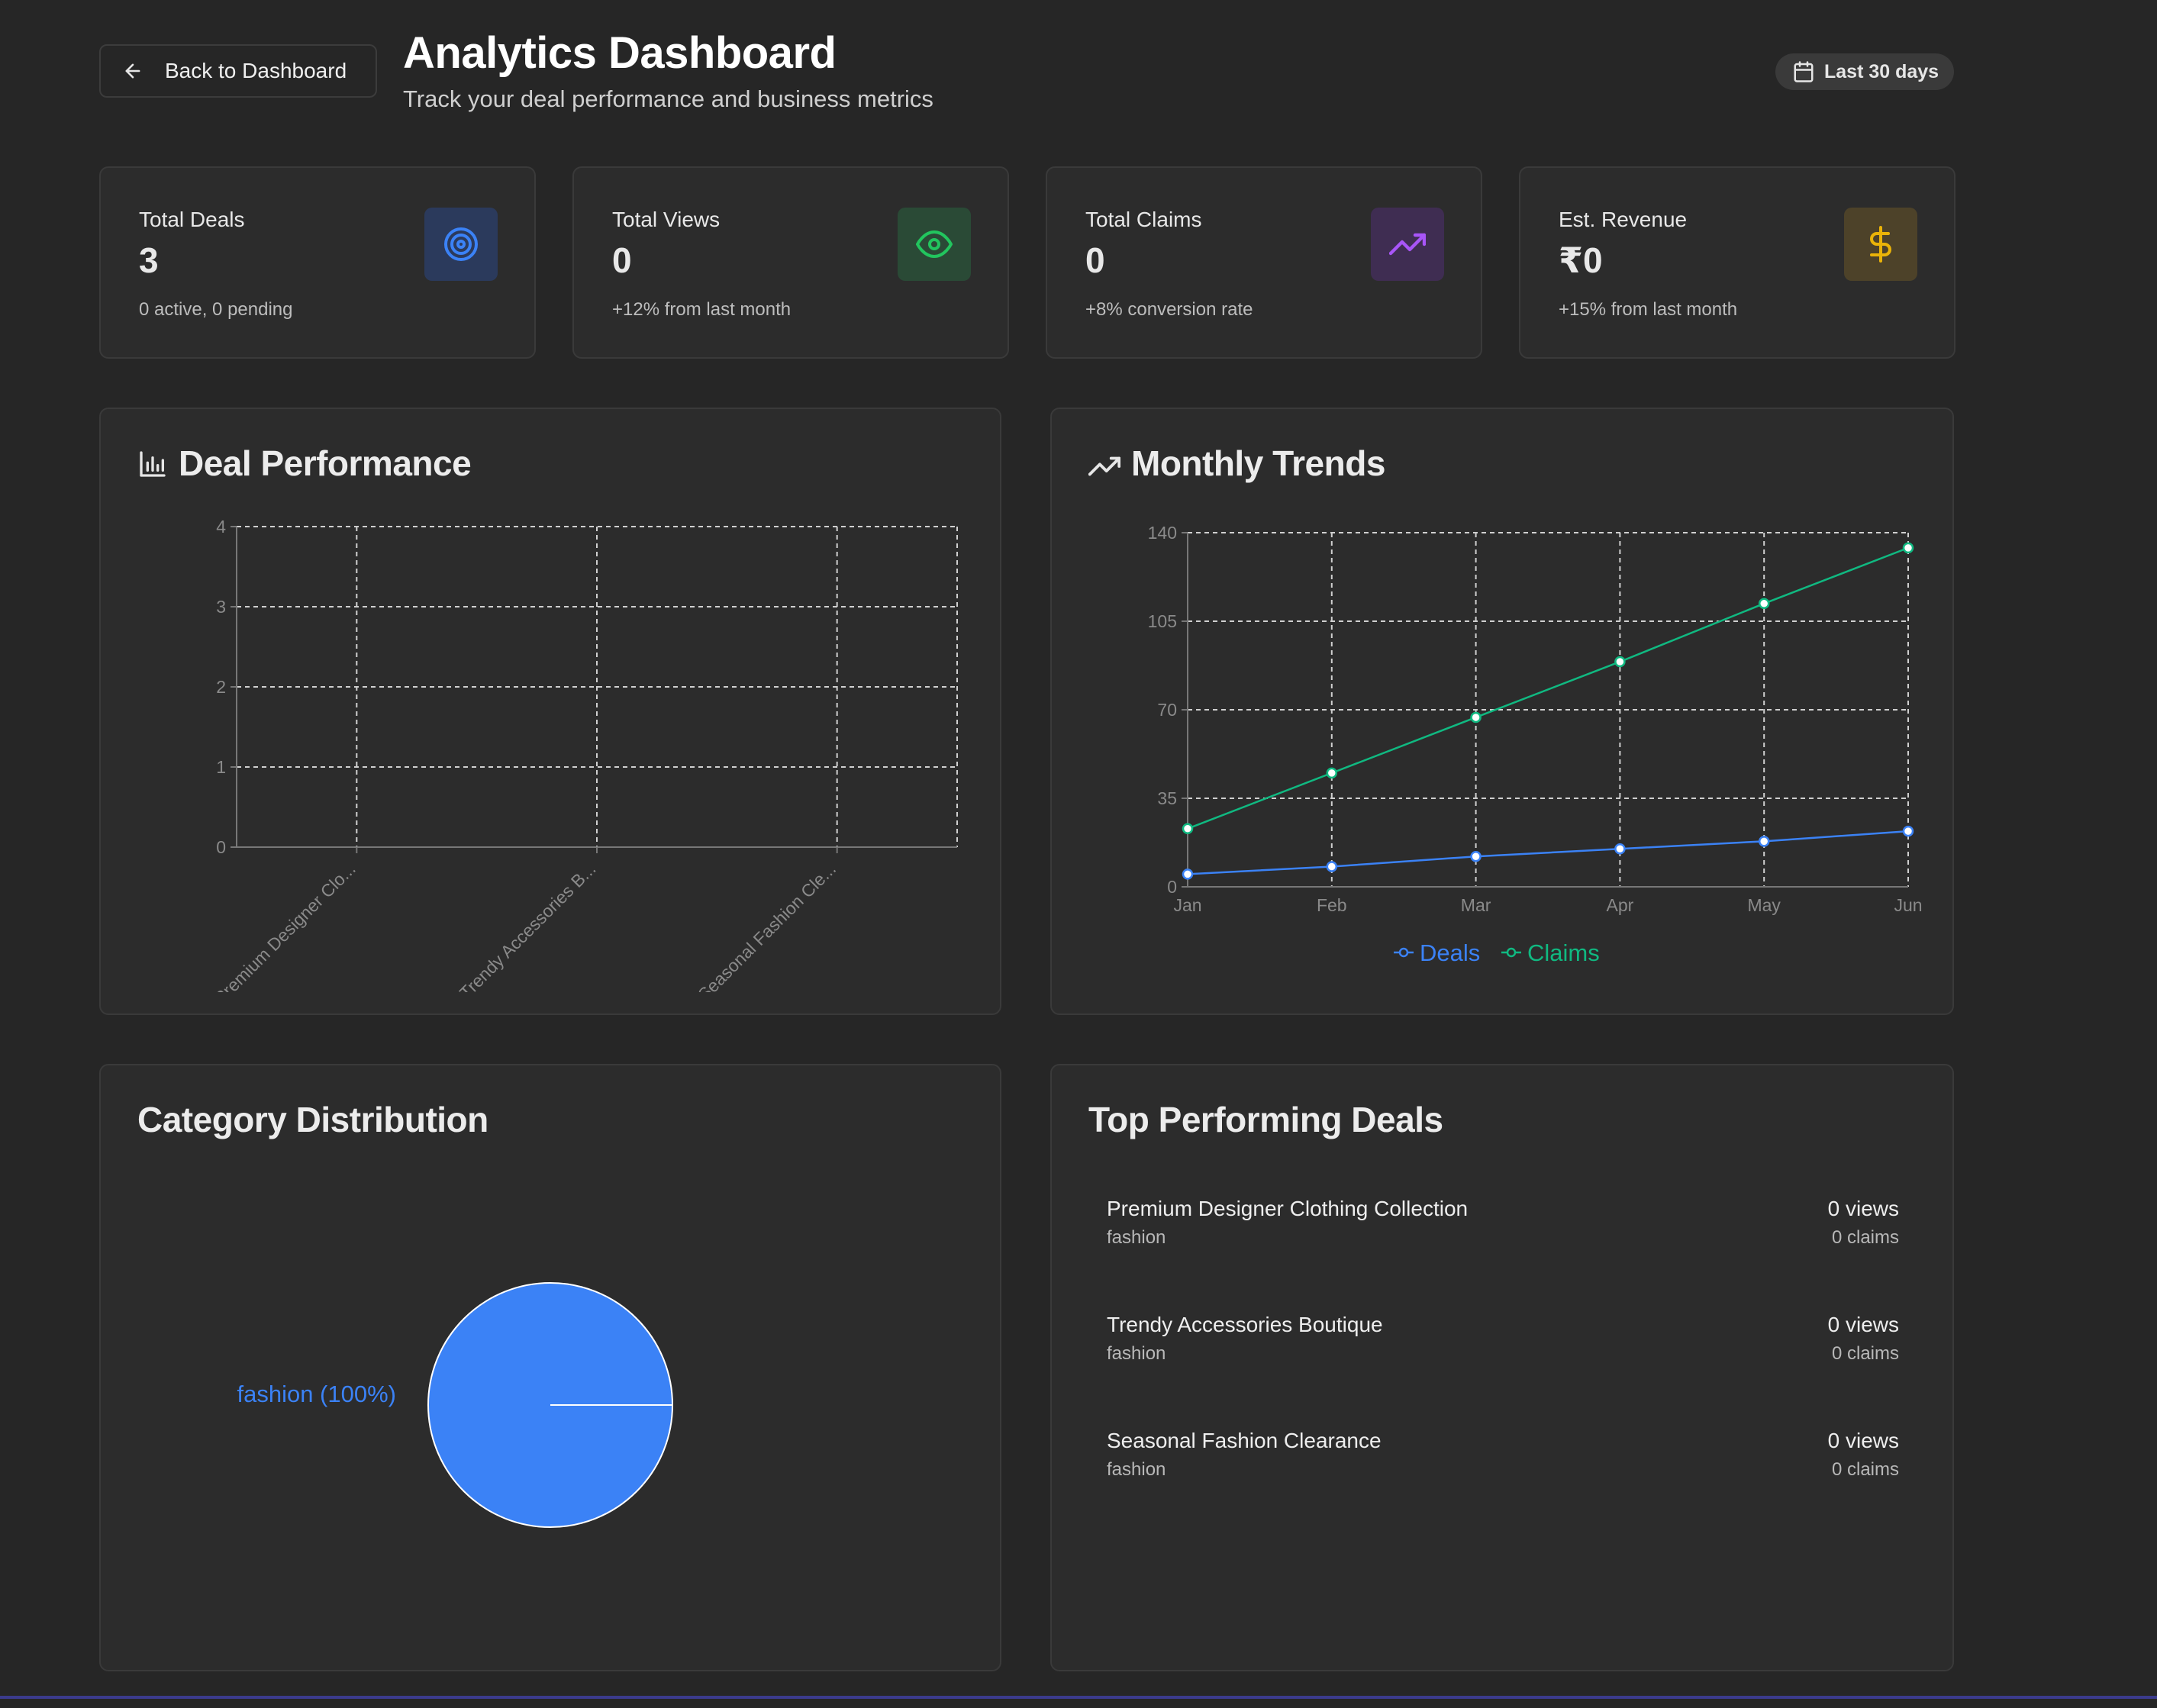  Describe the element at coordinates (702, 309) in the screenshot. I see `stat-note: +12% from last month` at that location.